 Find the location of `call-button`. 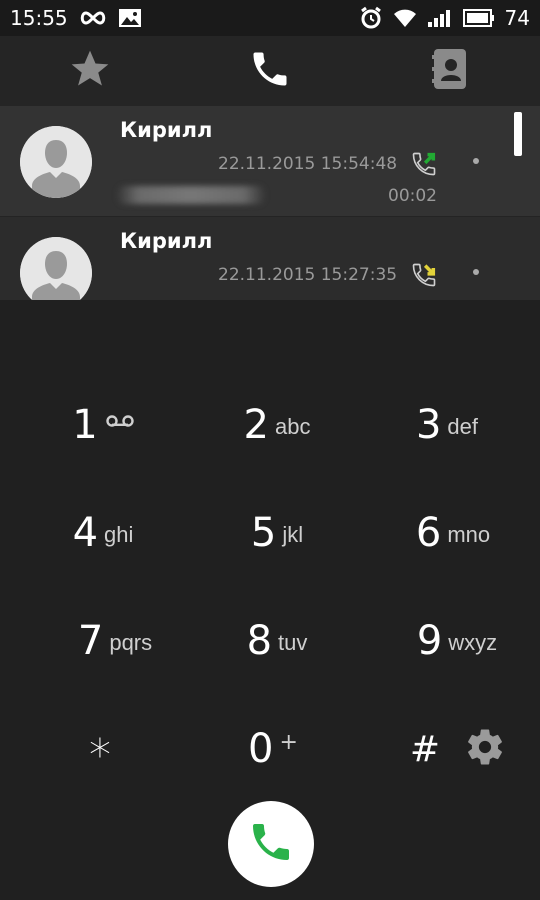

call-button is located at coordinates (271, 844).